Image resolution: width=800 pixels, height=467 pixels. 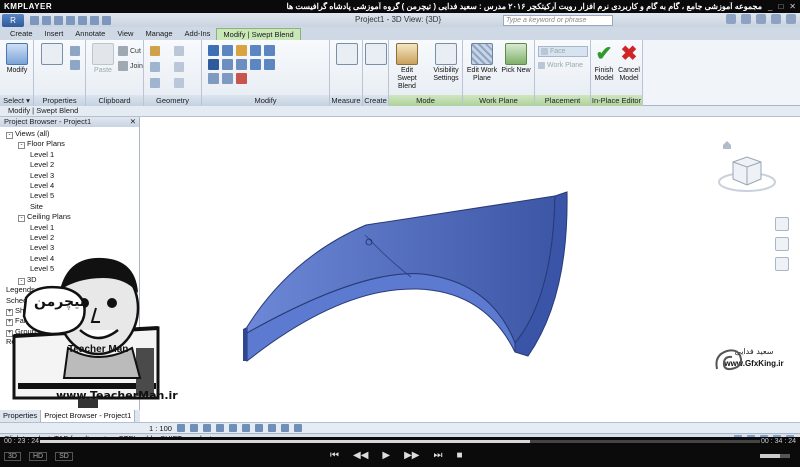 What do you see at coordinates (791, 19) in the screenshot?
I see `close-icon` at bounding box center [791, 19].